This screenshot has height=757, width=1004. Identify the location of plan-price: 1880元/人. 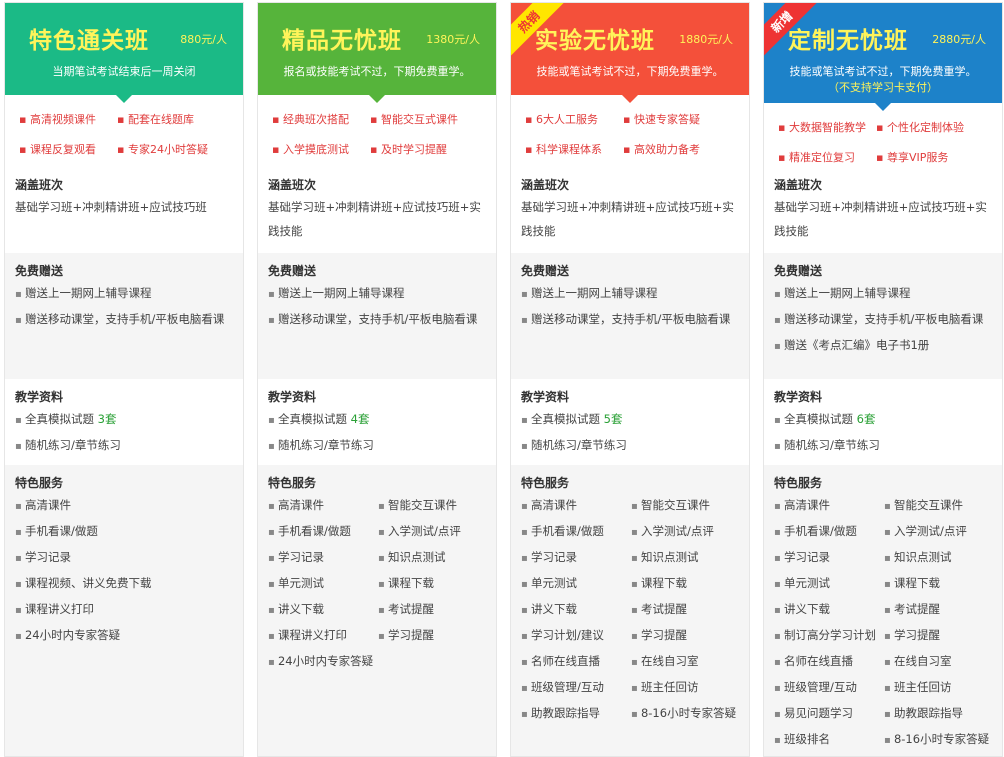
(706, 39).